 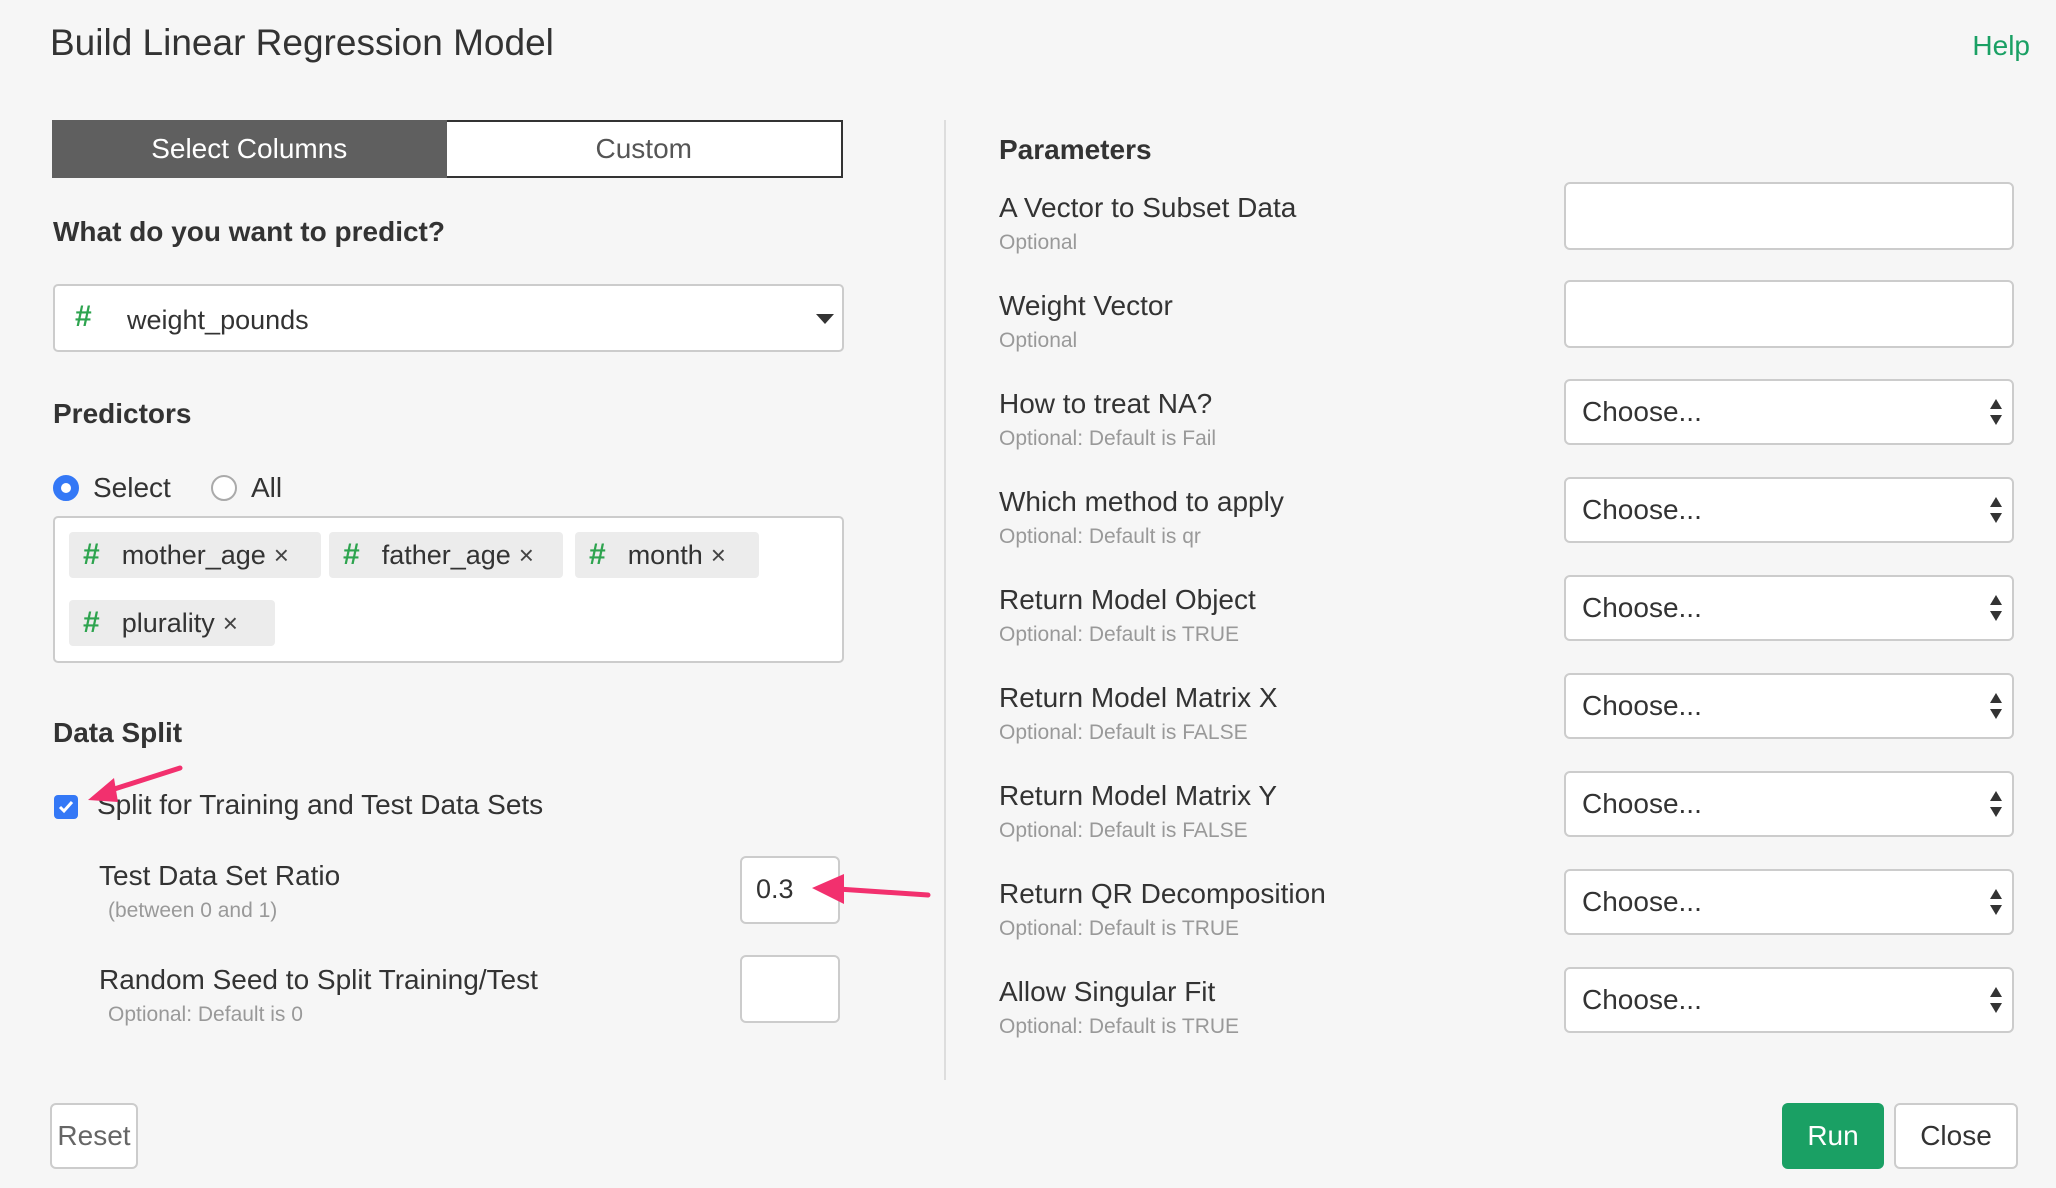 I want to click on tab-select-columns: Select Columns, so click(x=249, y=149).